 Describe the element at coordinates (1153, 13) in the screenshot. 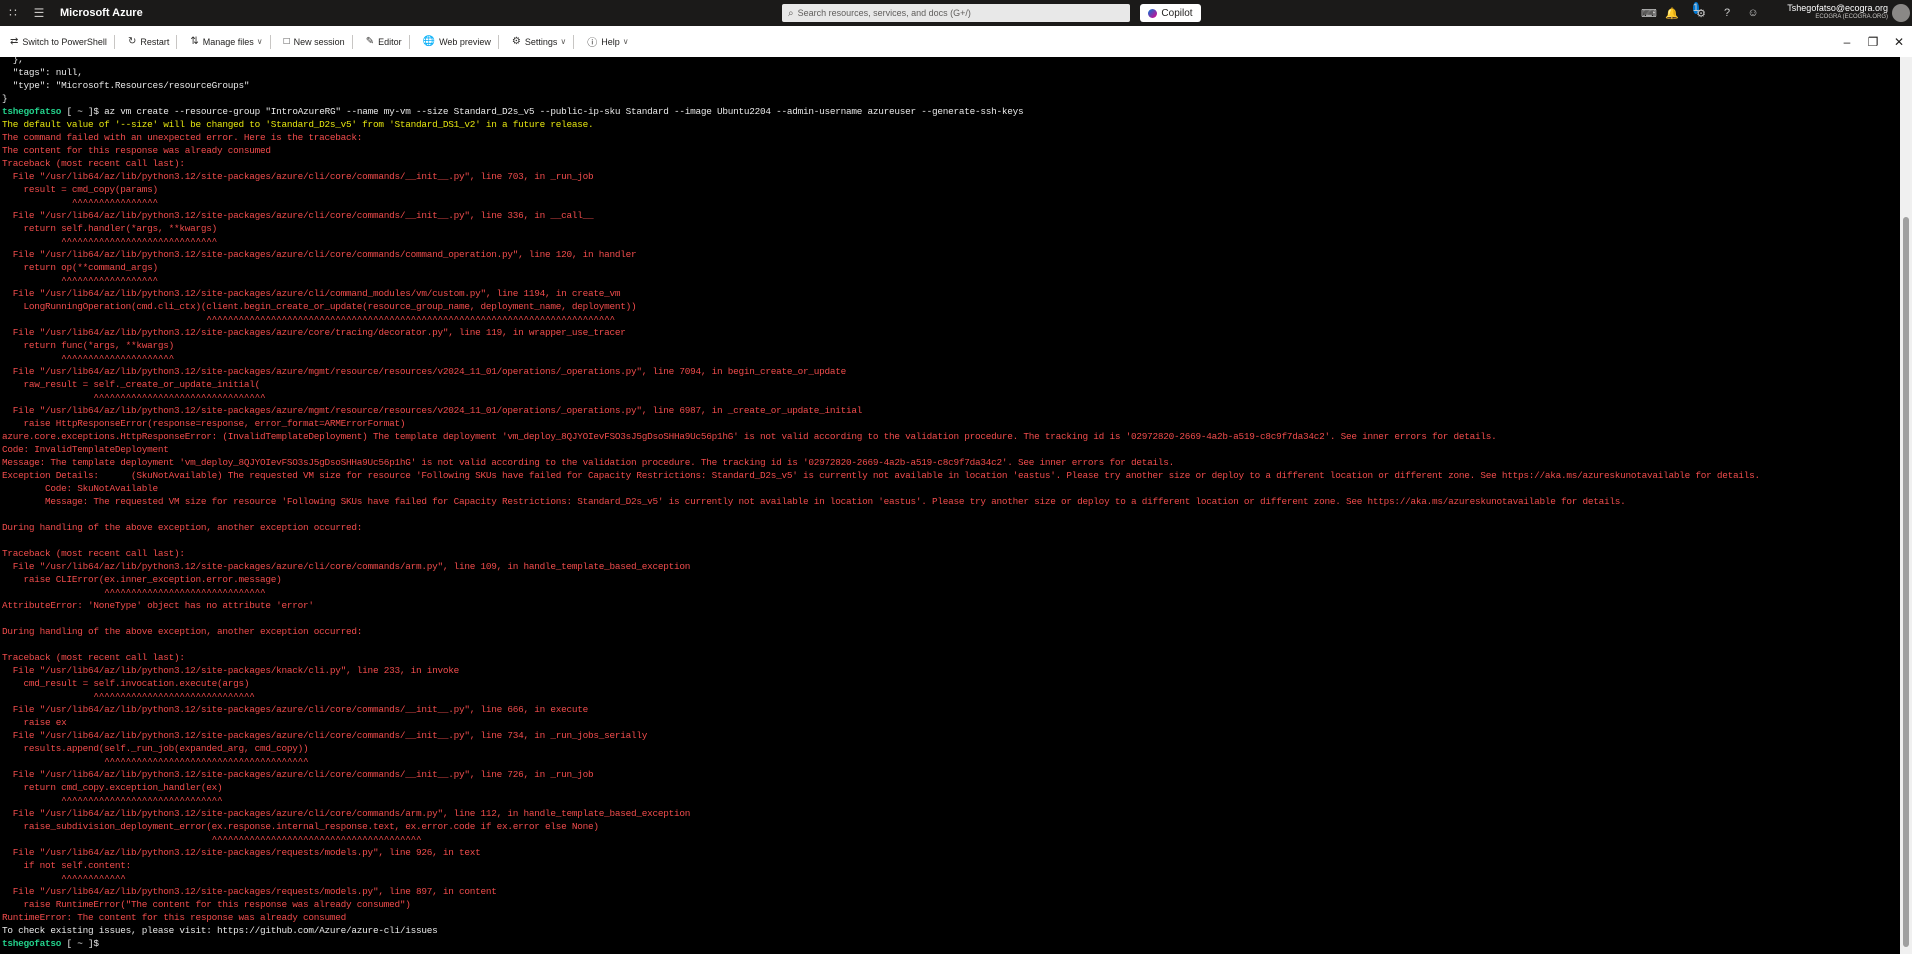

I see `copilot-icon` at that location.